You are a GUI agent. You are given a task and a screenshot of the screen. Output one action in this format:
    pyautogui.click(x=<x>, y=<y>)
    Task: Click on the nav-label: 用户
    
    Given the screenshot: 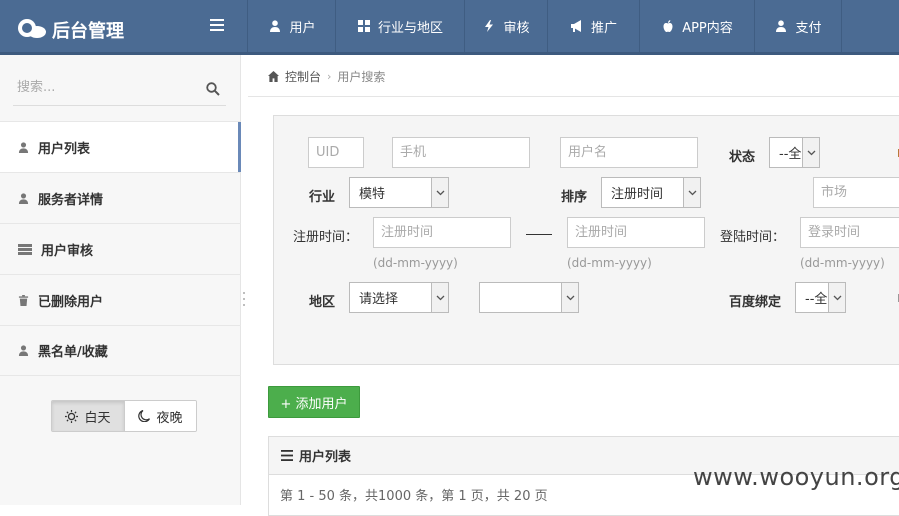 What is the action you would take?
    pyautogui.click(x=302, y=28)
    